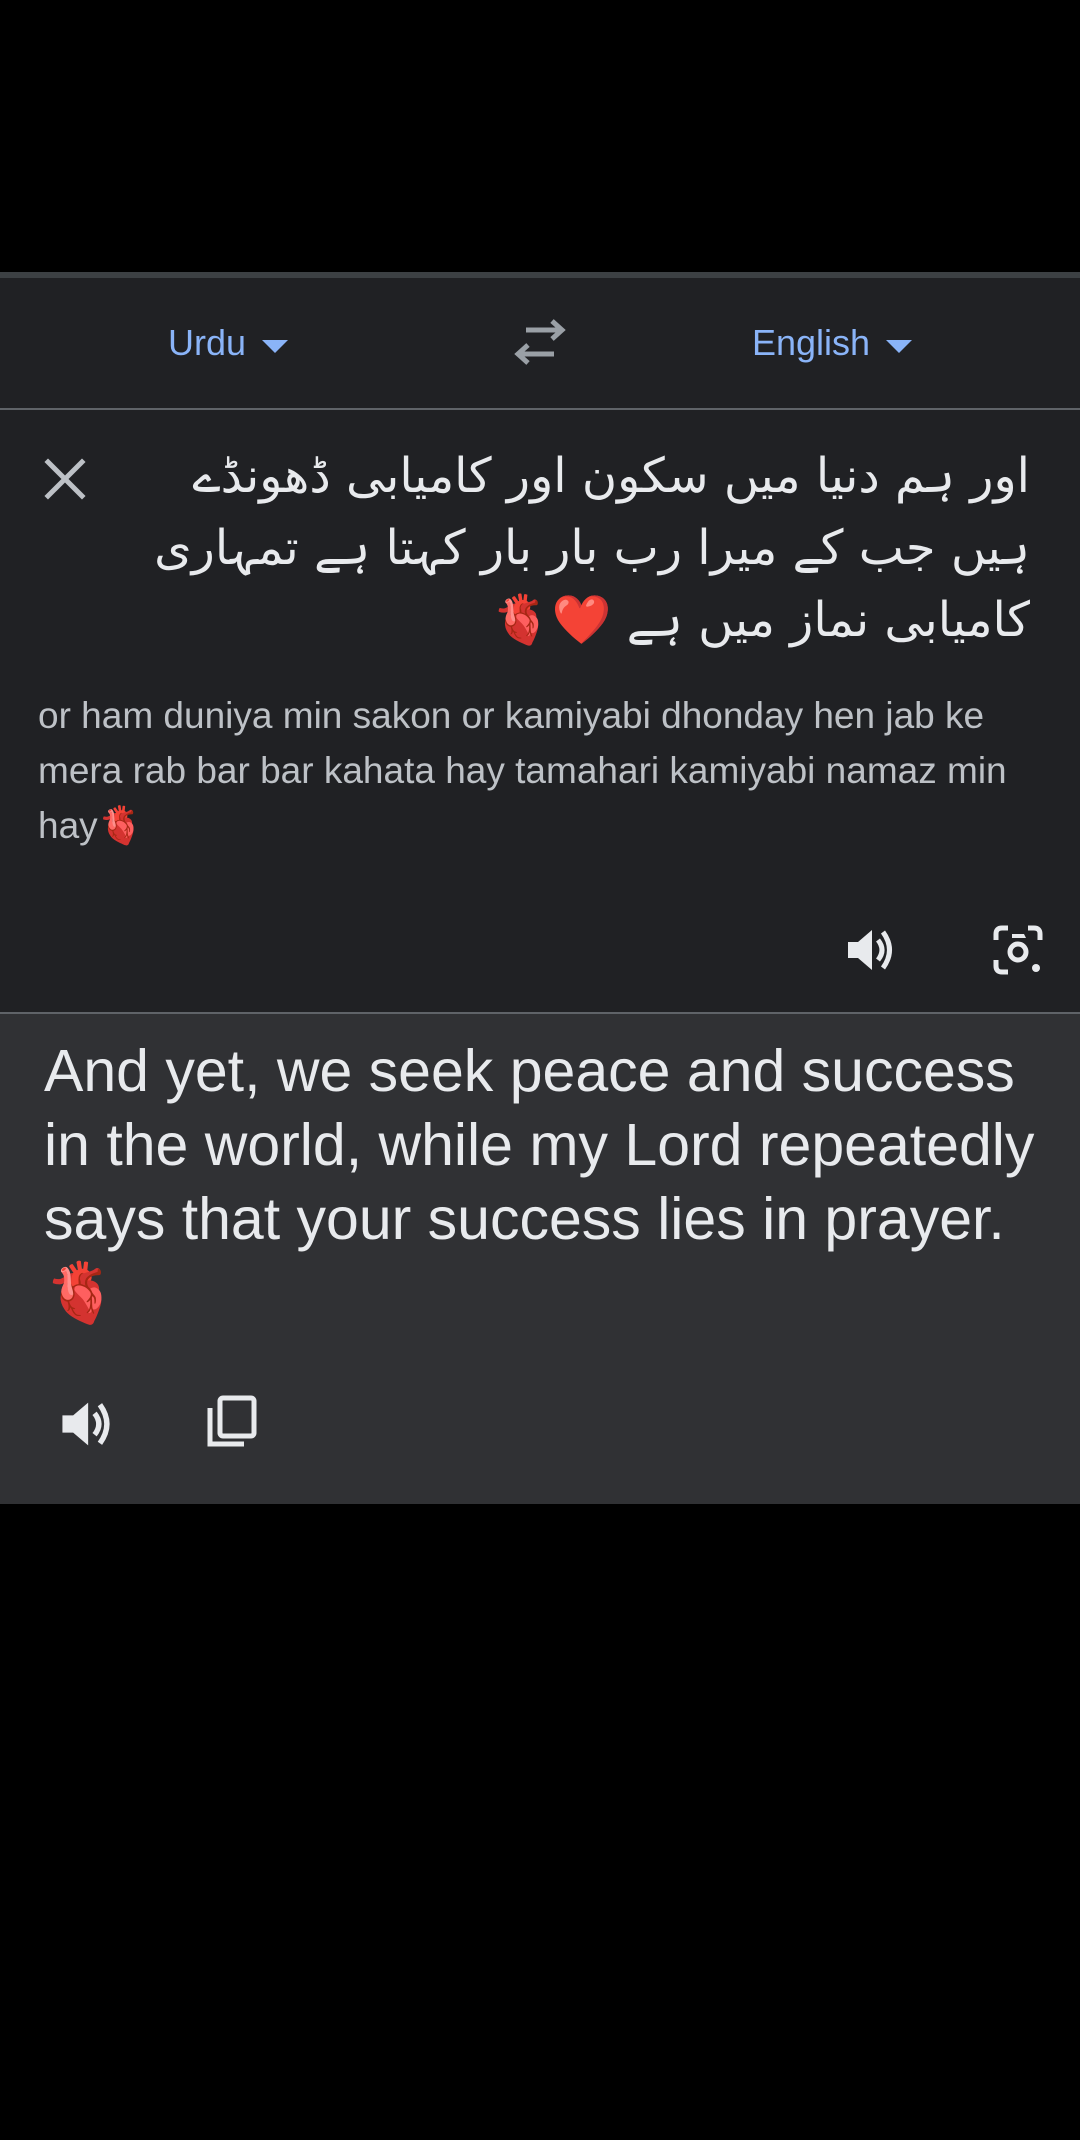  Describe the element at coordinates (65, 479) in the screenshot. I see `close-icon` at that location.